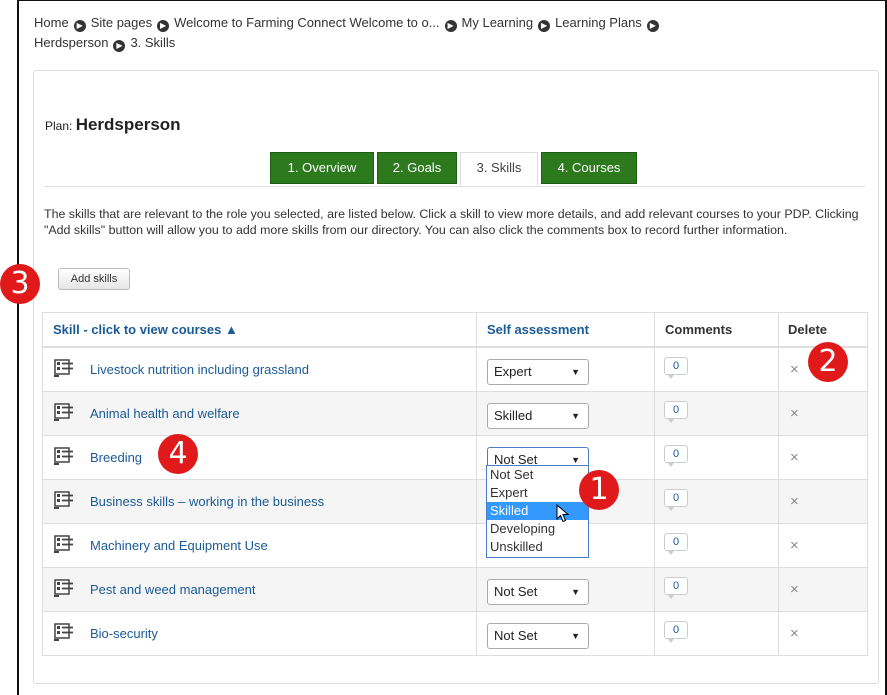 This screenshot has height=695, width=887. I want to click on skill-link: Machinery and Equipment Use, so click(179, 545).